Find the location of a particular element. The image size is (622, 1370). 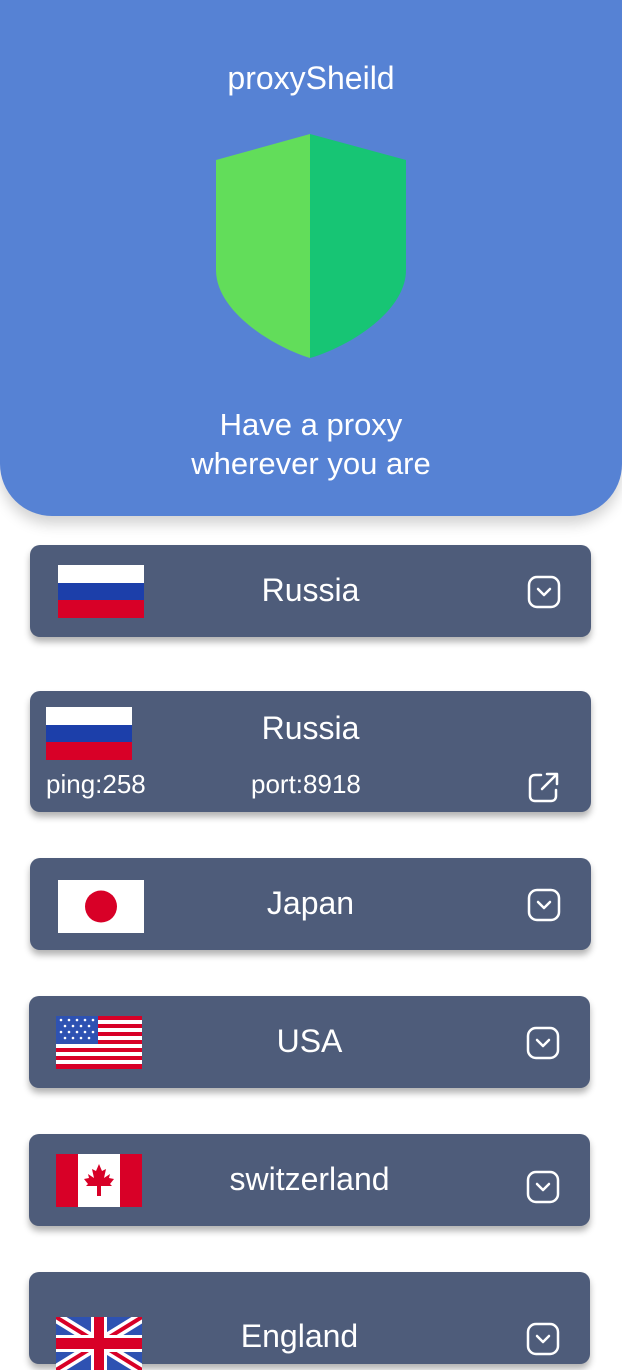

country-name: switzerland is located at coordinates (309, 1179).